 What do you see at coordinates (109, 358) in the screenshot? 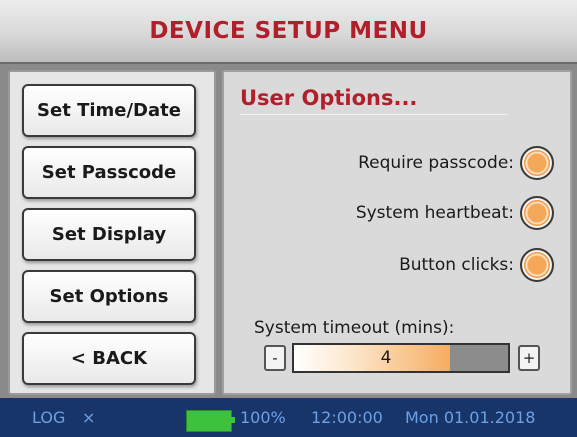
I see `back-button: < BACK` at bounding box center [109, 358].